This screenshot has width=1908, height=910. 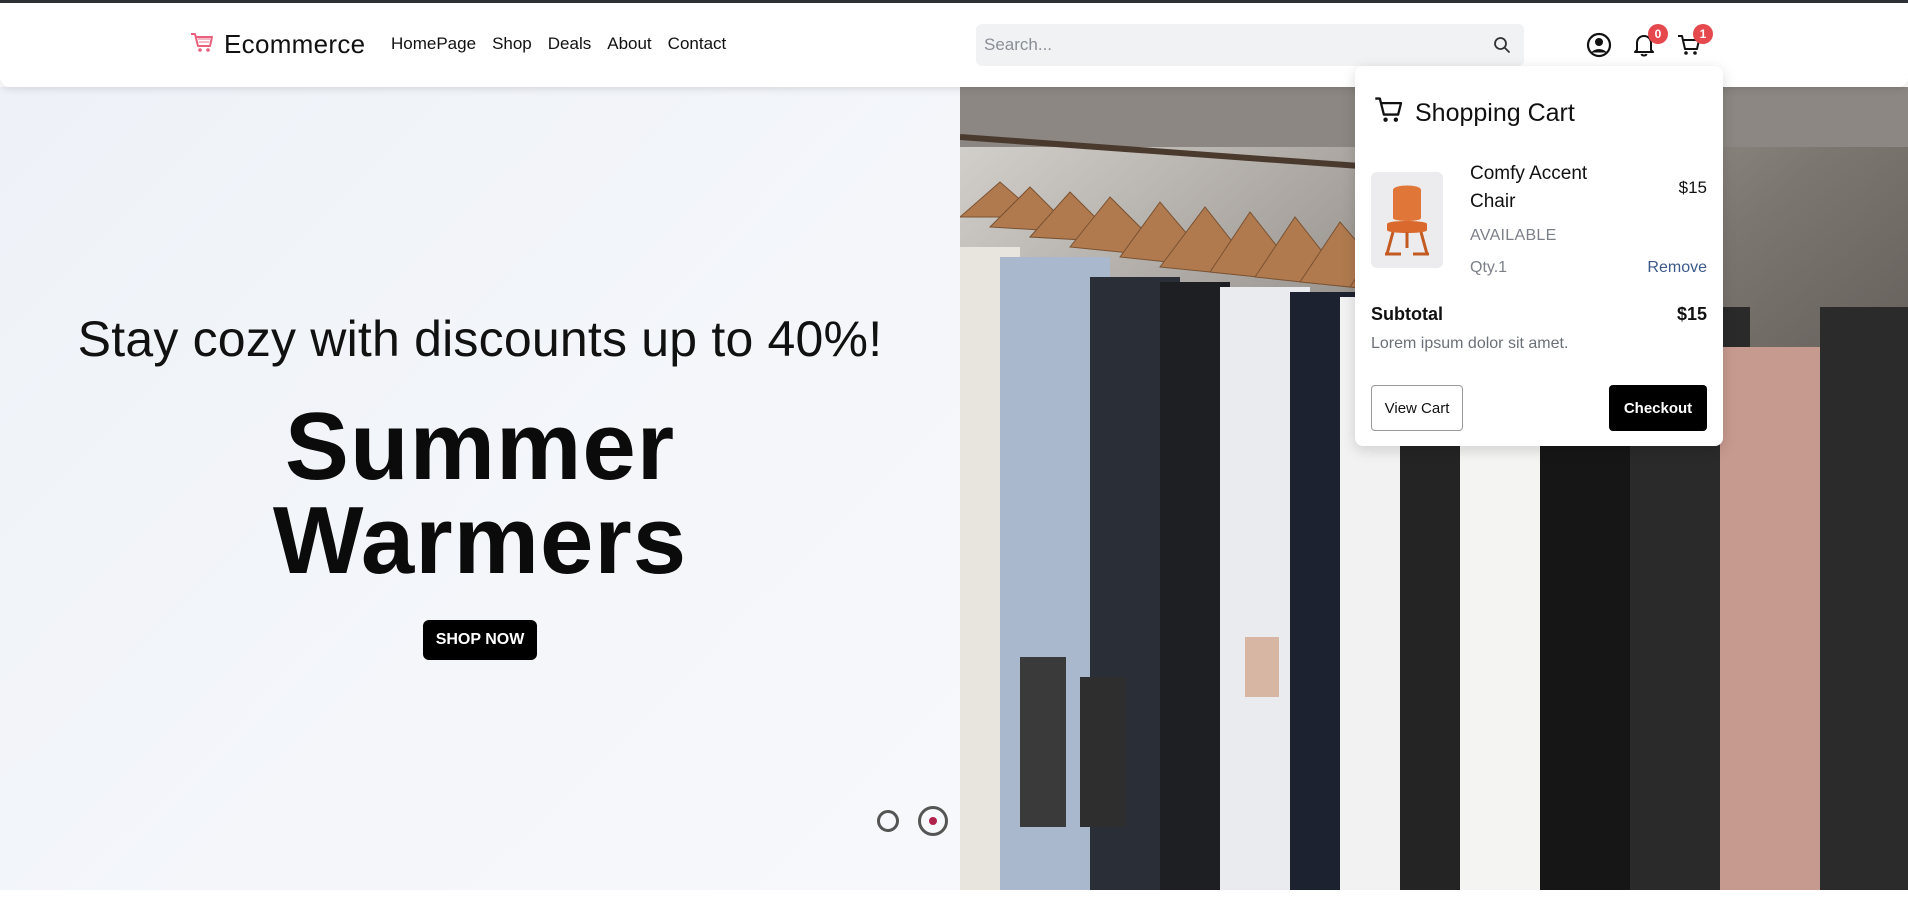 I want to click on bell-icon, so click(x=1644, y=49).